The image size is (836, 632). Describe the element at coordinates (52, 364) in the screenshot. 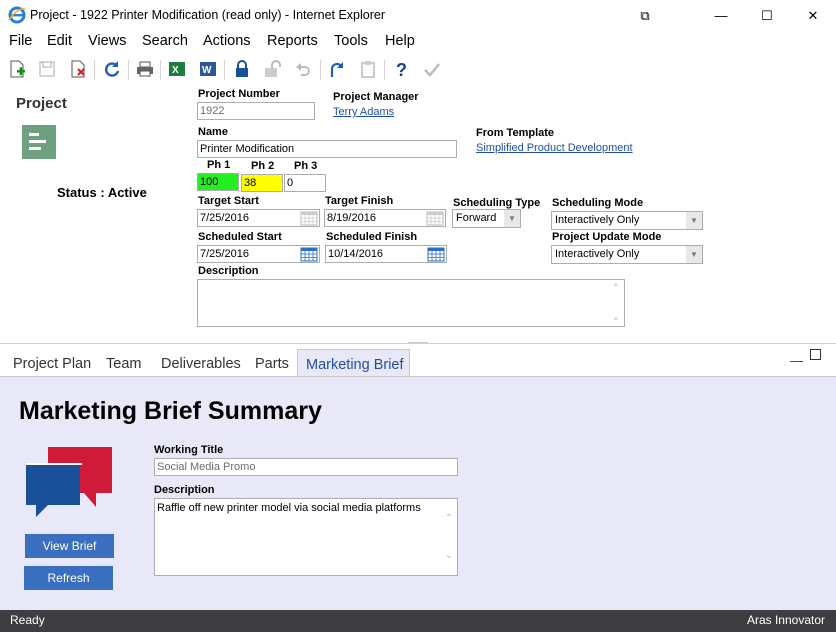

I see `tab-project-plan: Project Plan` at that location.